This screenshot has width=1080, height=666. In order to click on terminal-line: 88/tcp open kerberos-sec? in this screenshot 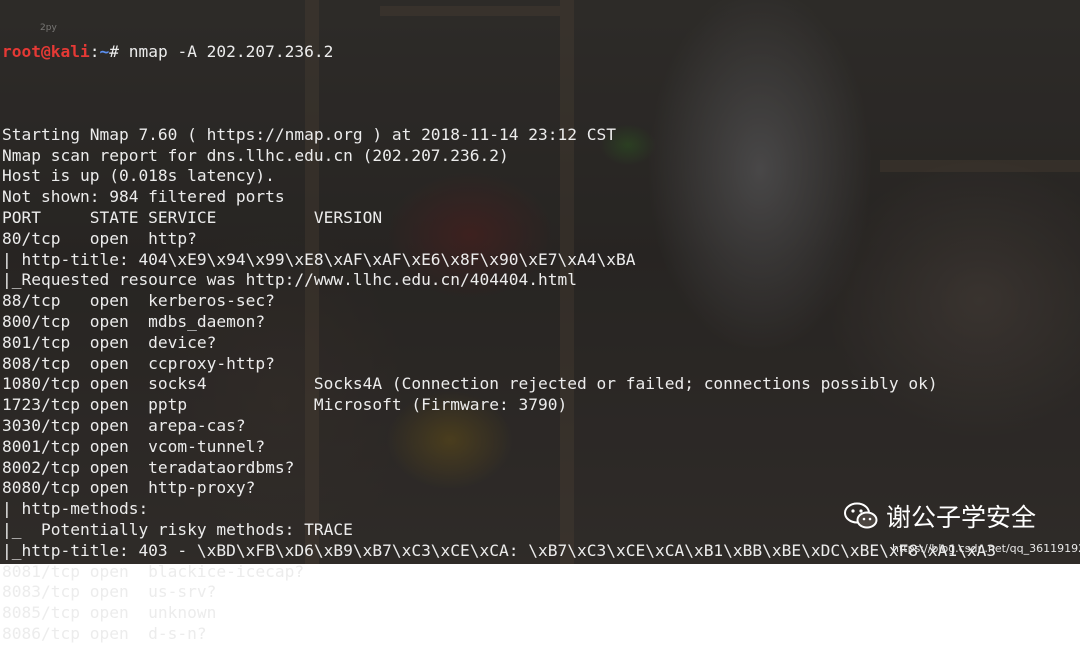, I will do `click(138, 301)`.